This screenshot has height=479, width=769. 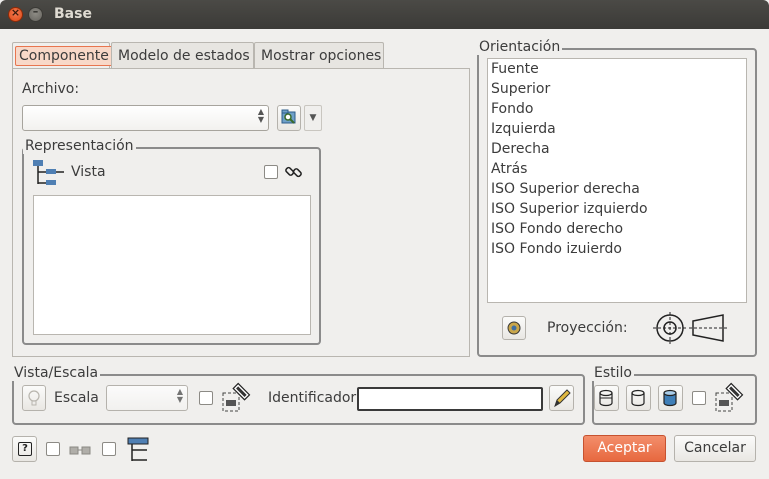 I want to click on orientacion-group-label: Orientación, so click(x=520, y=47).